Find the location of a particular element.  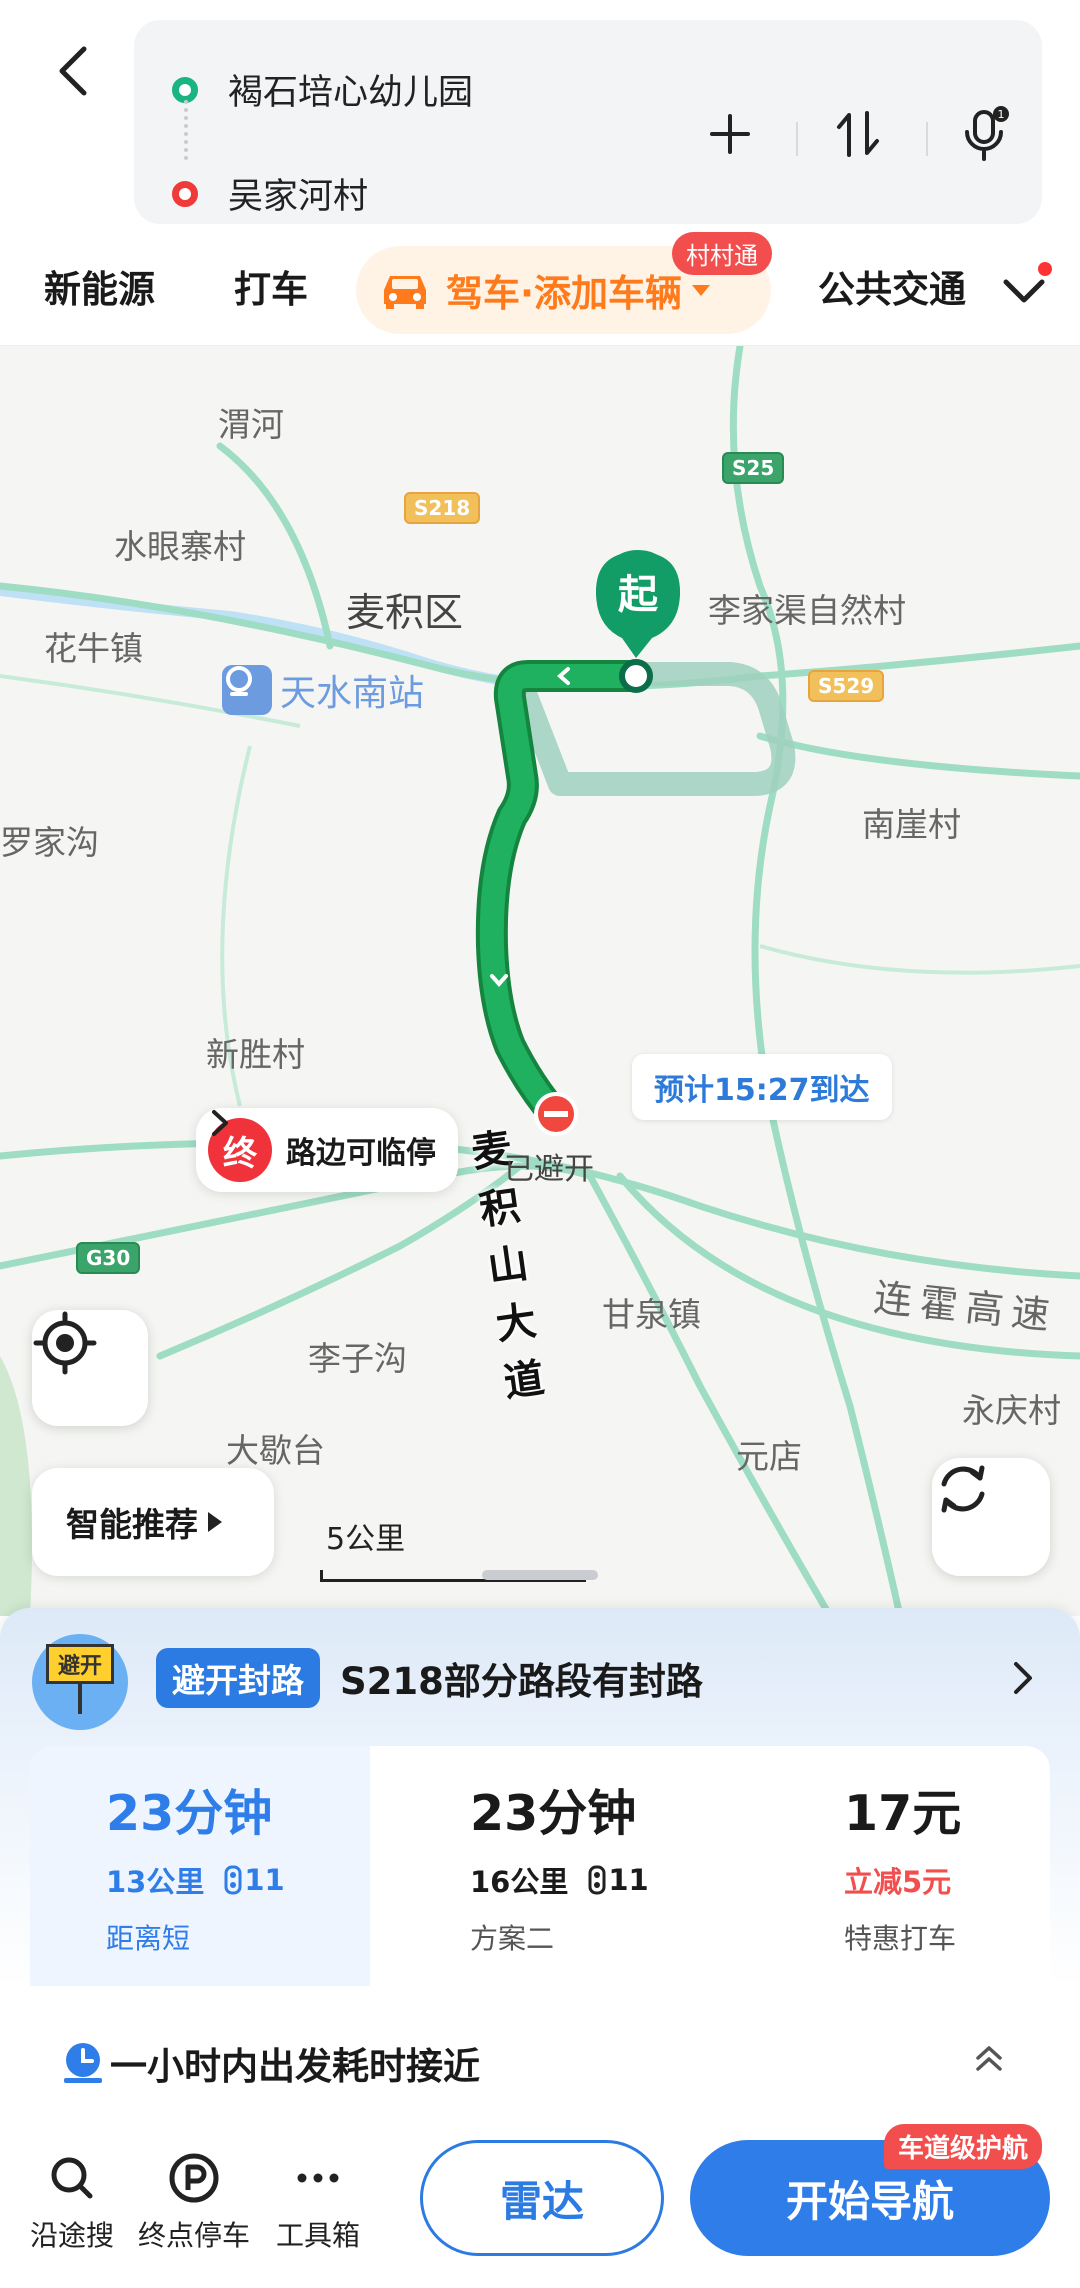

origin-field: 褐石培心幼儿园 is located at coordinates (322, 89).